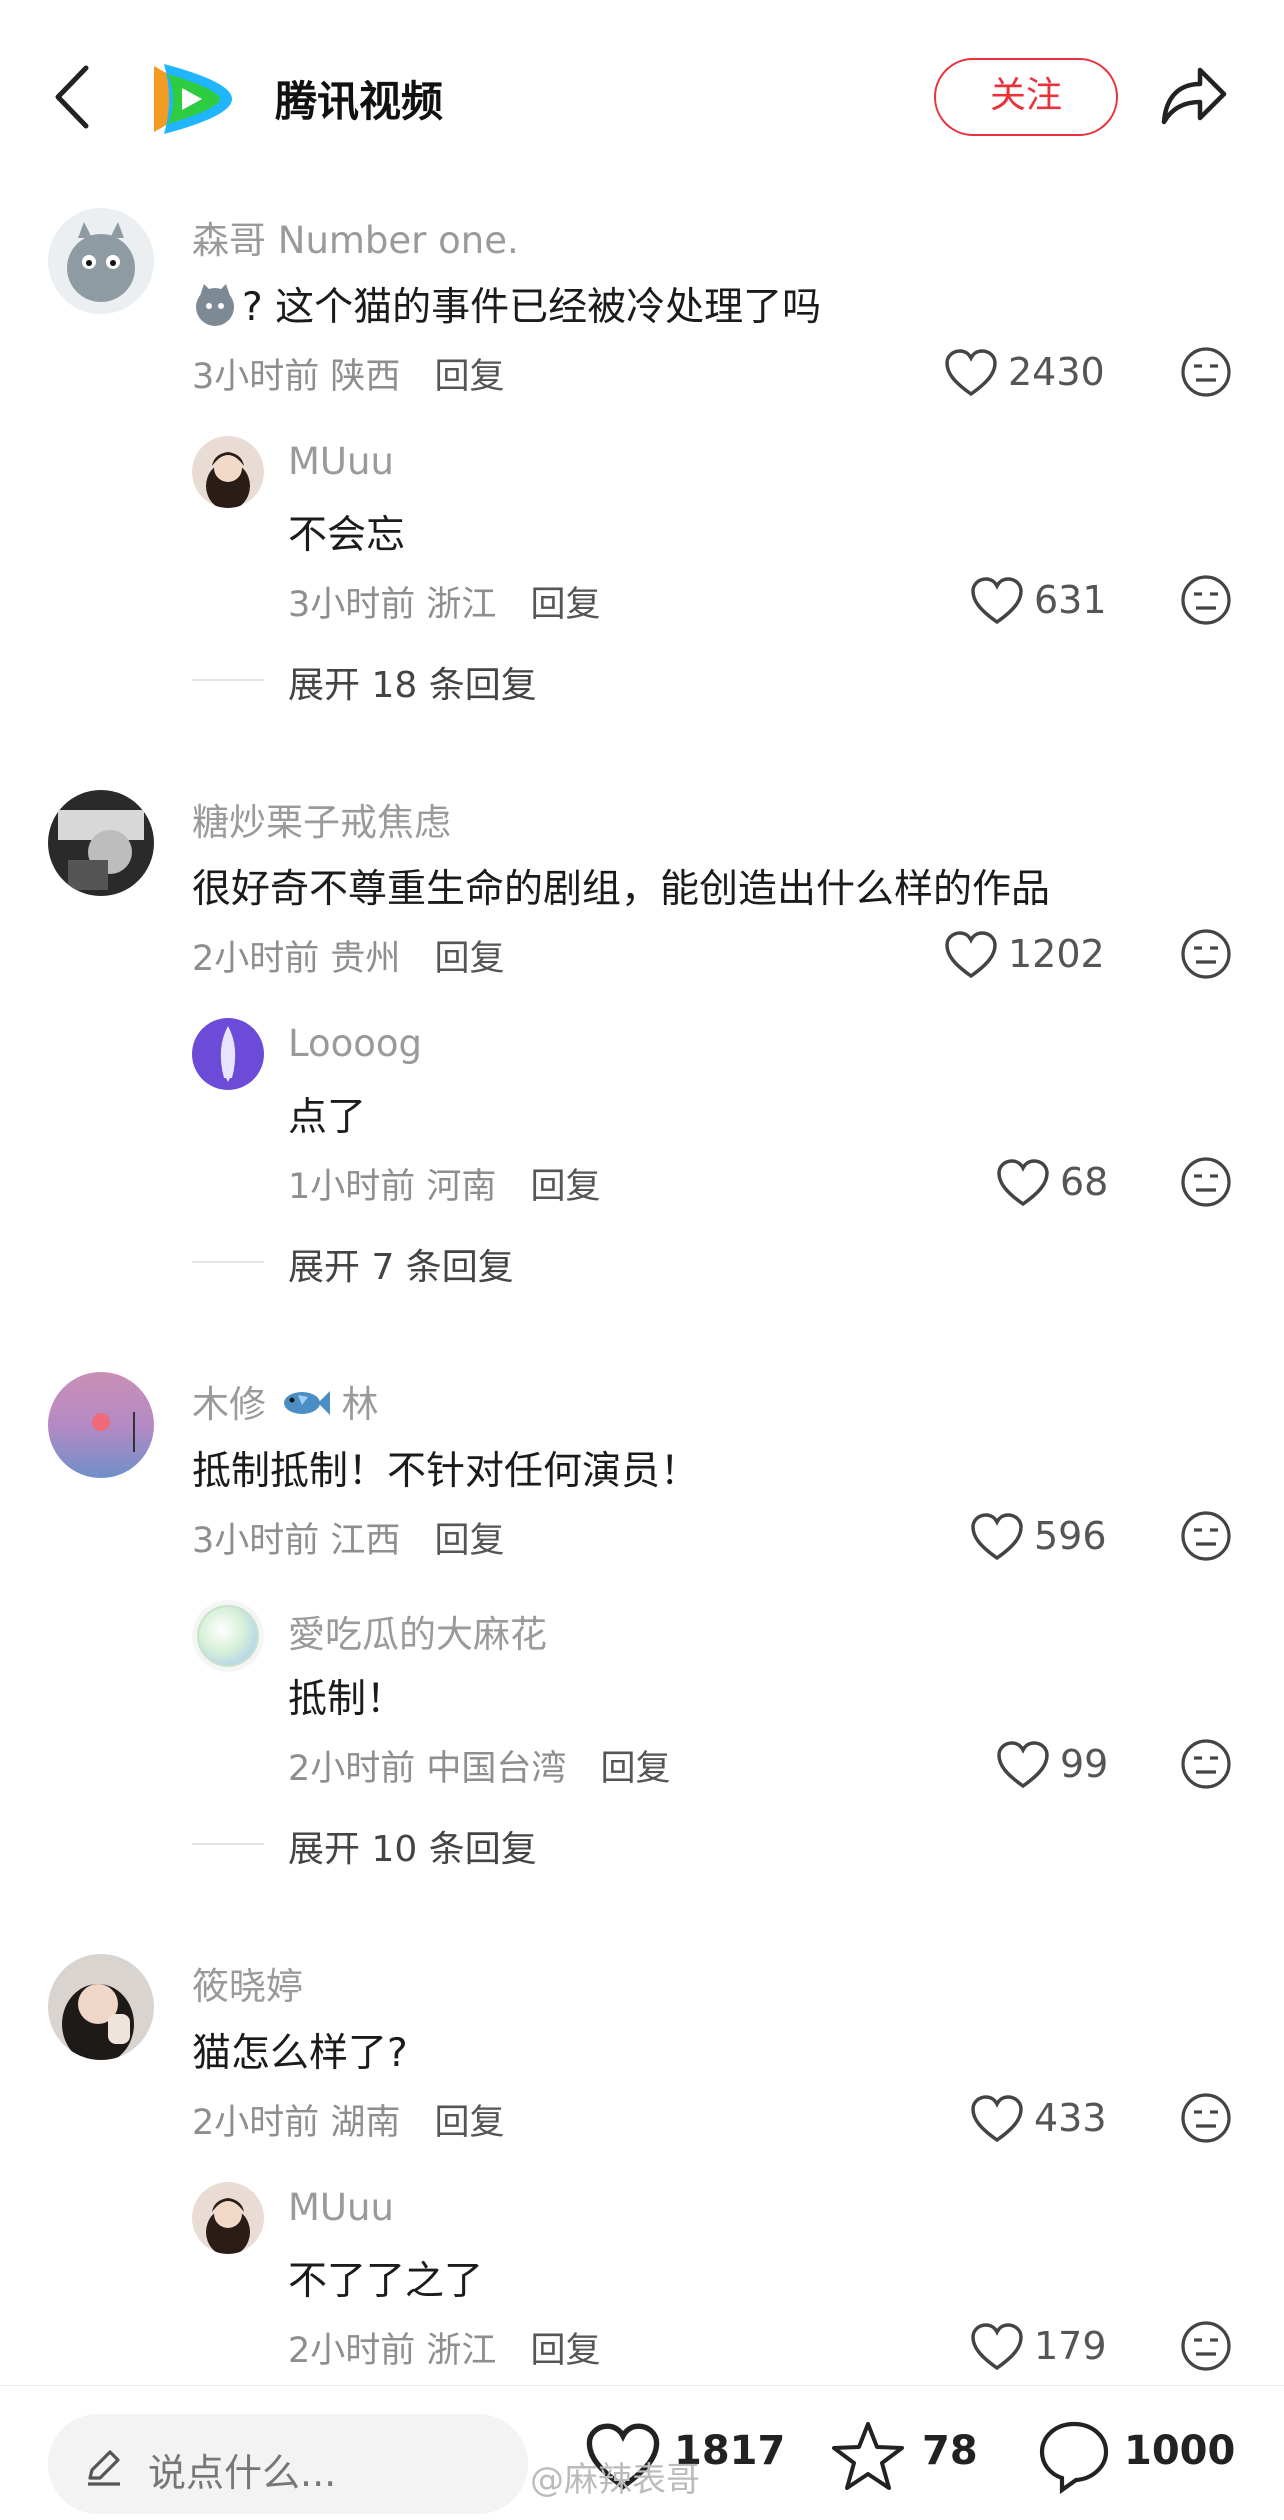 The width and height of the screenshot is (1284, 2520). I want to click on like-count: 1202, so click(1056, 954).